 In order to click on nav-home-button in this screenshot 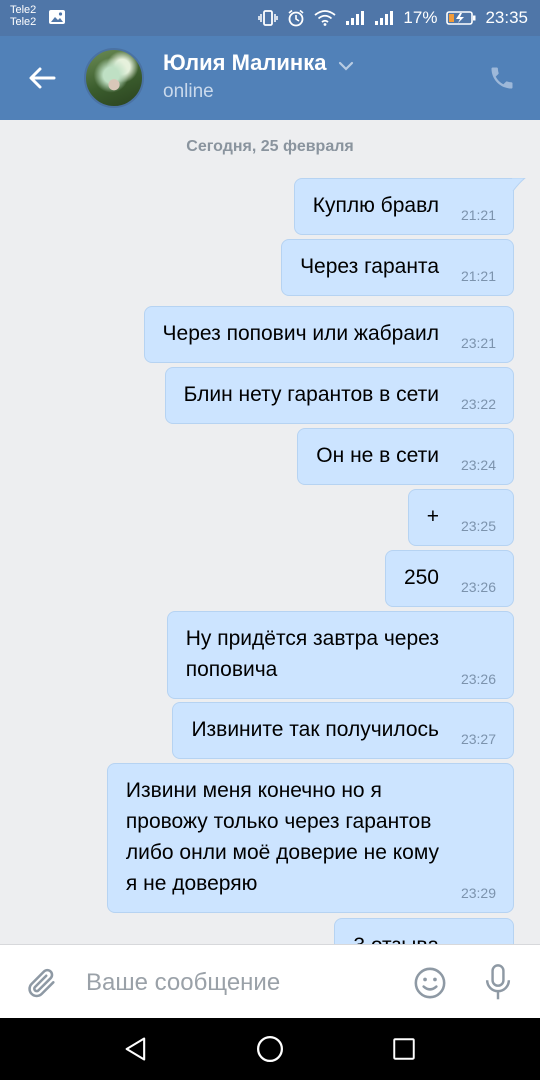, I will do `click(270, 1049)`.